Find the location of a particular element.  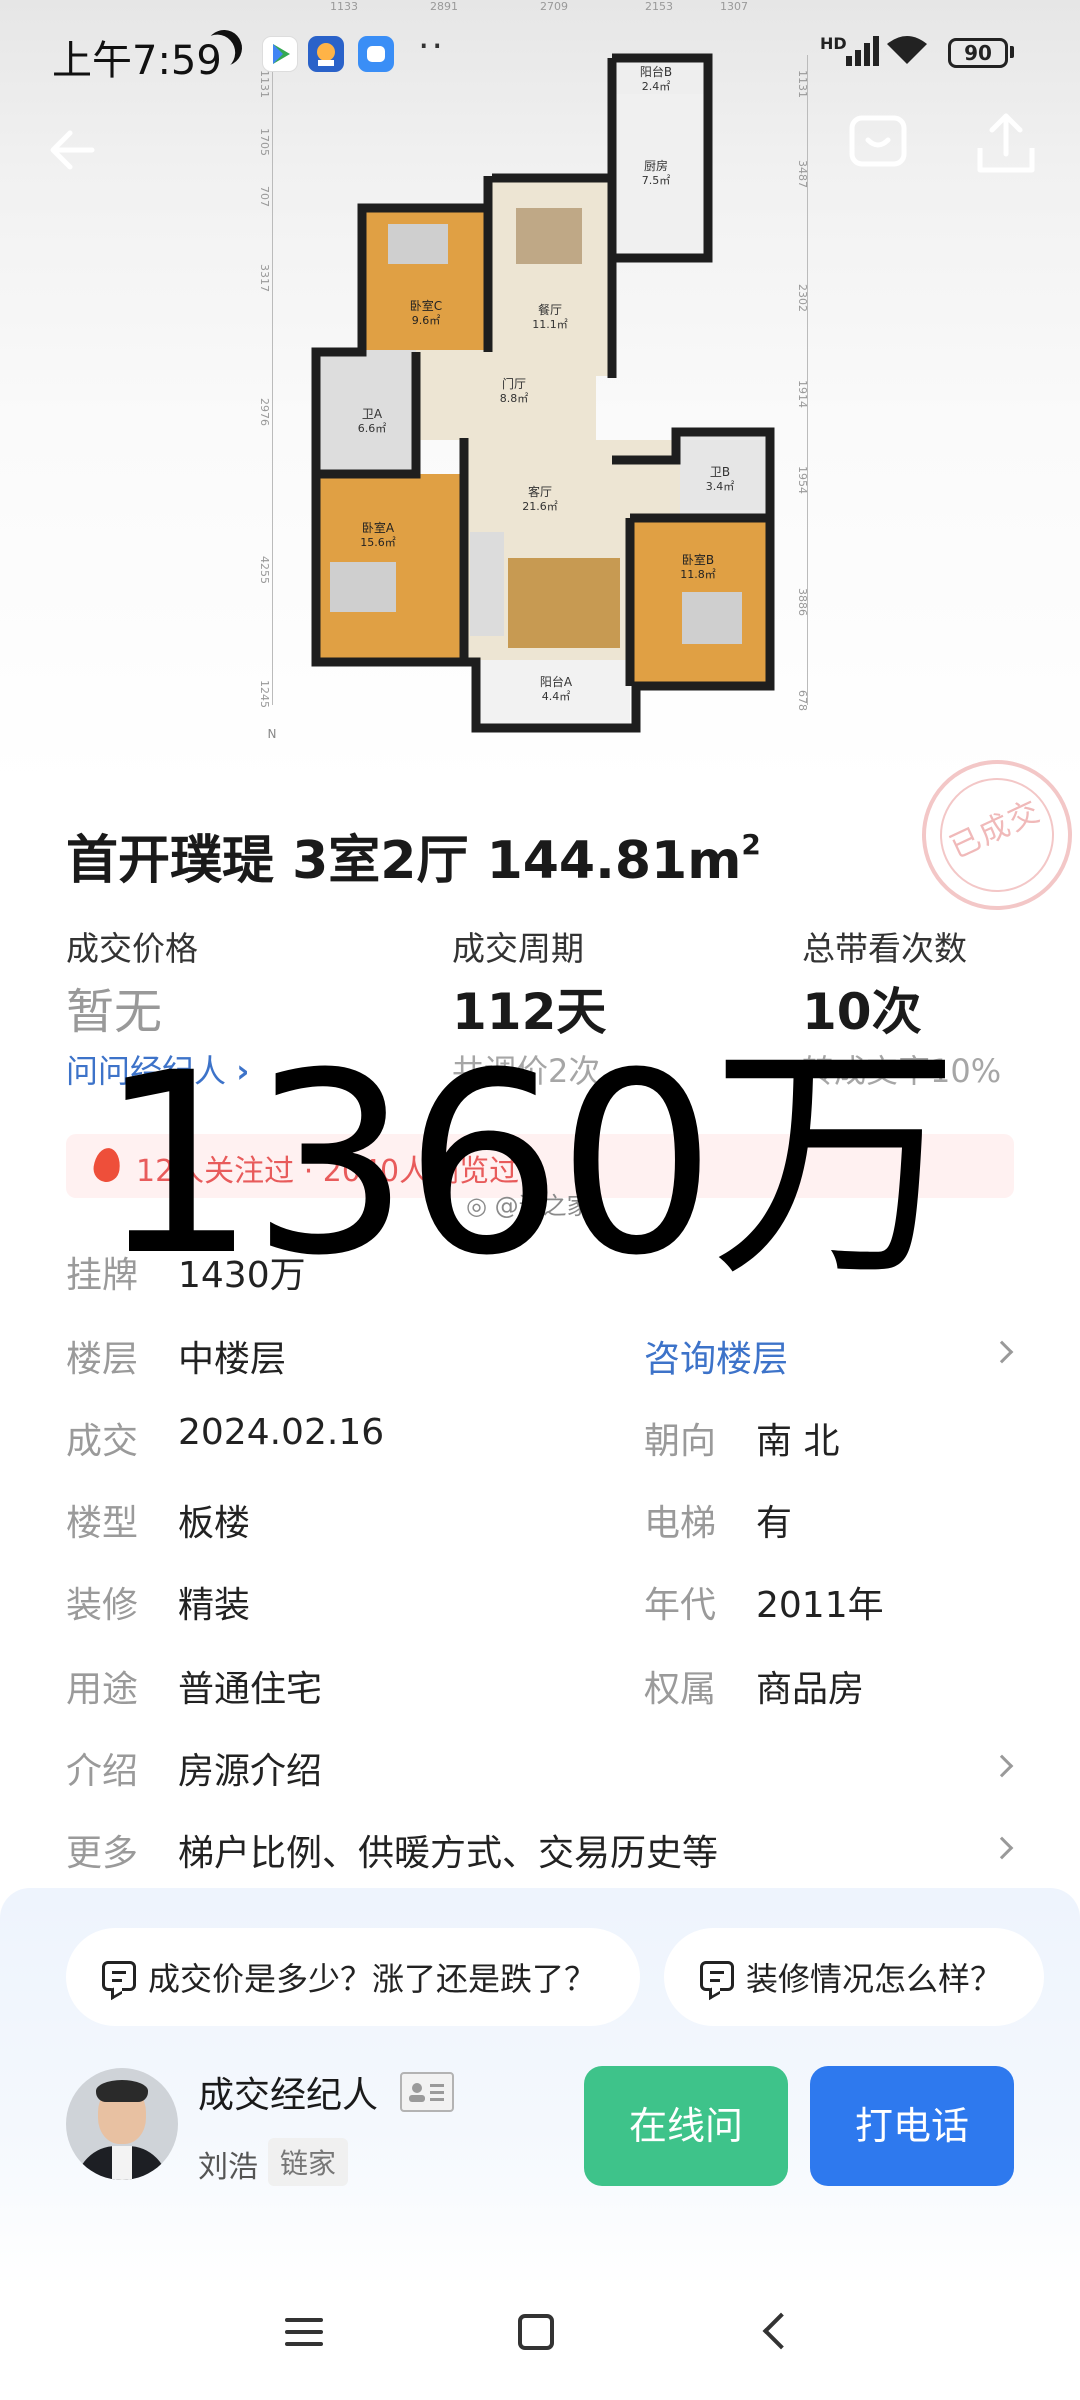

message-app-icon is located at coordinates (376, 54).